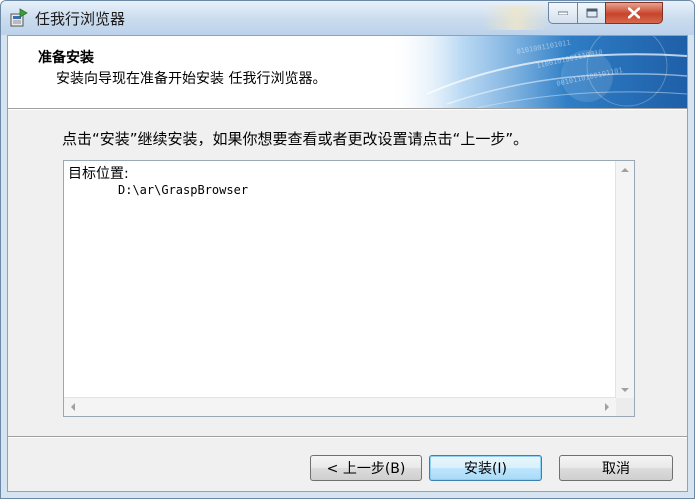  Describe the element at coordinates (347, 18) in the screenshot. I see `title-bar: 任我行浏览器` at that location.